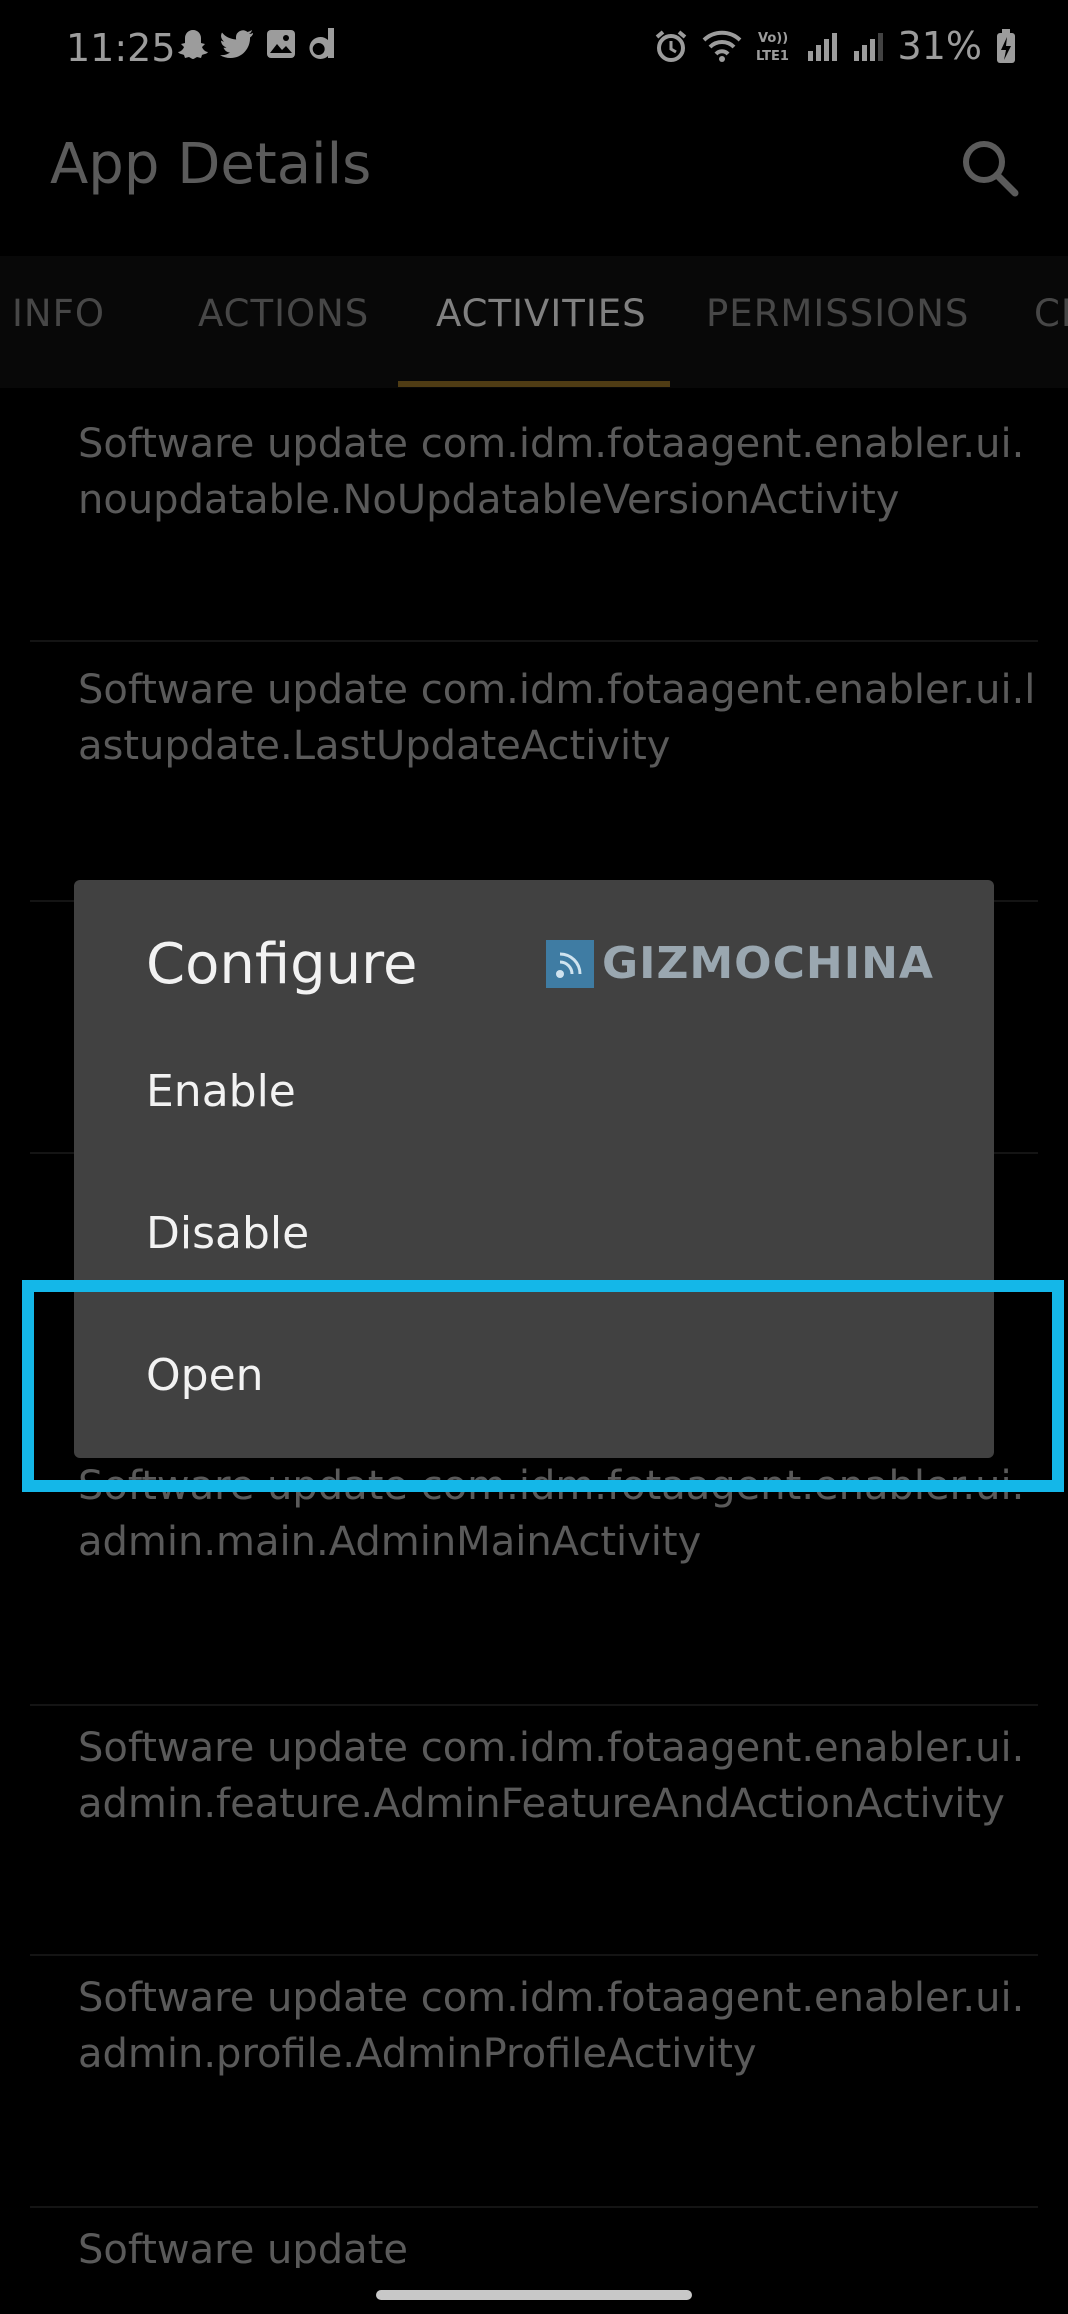  I want to click on disable-option: Disable, so click(227, 1233).